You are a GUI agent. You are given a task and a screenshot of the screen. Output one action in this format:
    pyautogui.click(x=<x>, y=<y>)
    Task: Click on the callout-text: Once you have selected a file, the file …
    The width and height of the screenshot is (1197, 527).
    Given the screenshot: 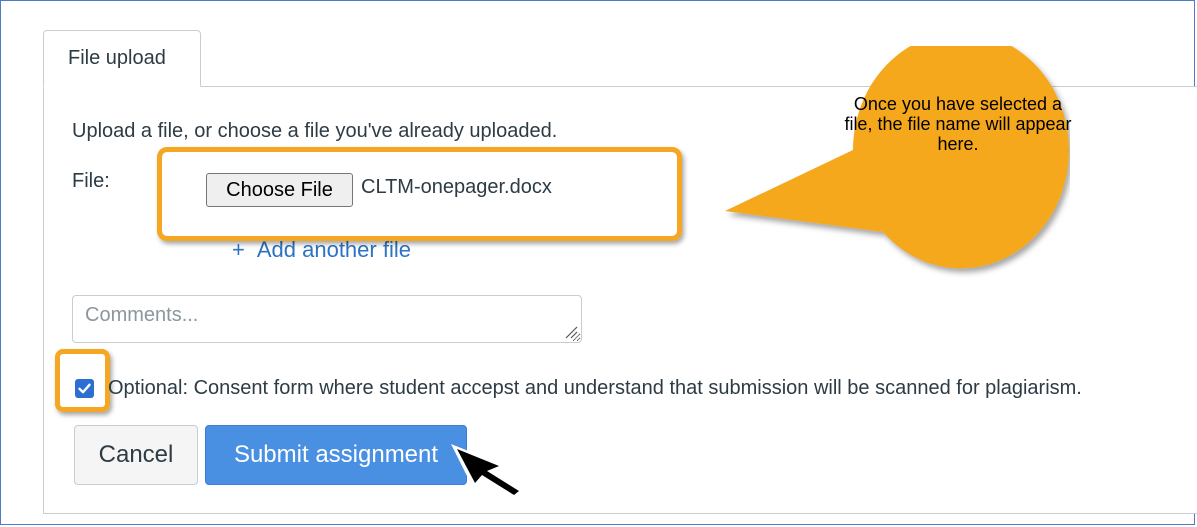 What is the action you would take?
    pyautogui.click(x=958, y=124)
    